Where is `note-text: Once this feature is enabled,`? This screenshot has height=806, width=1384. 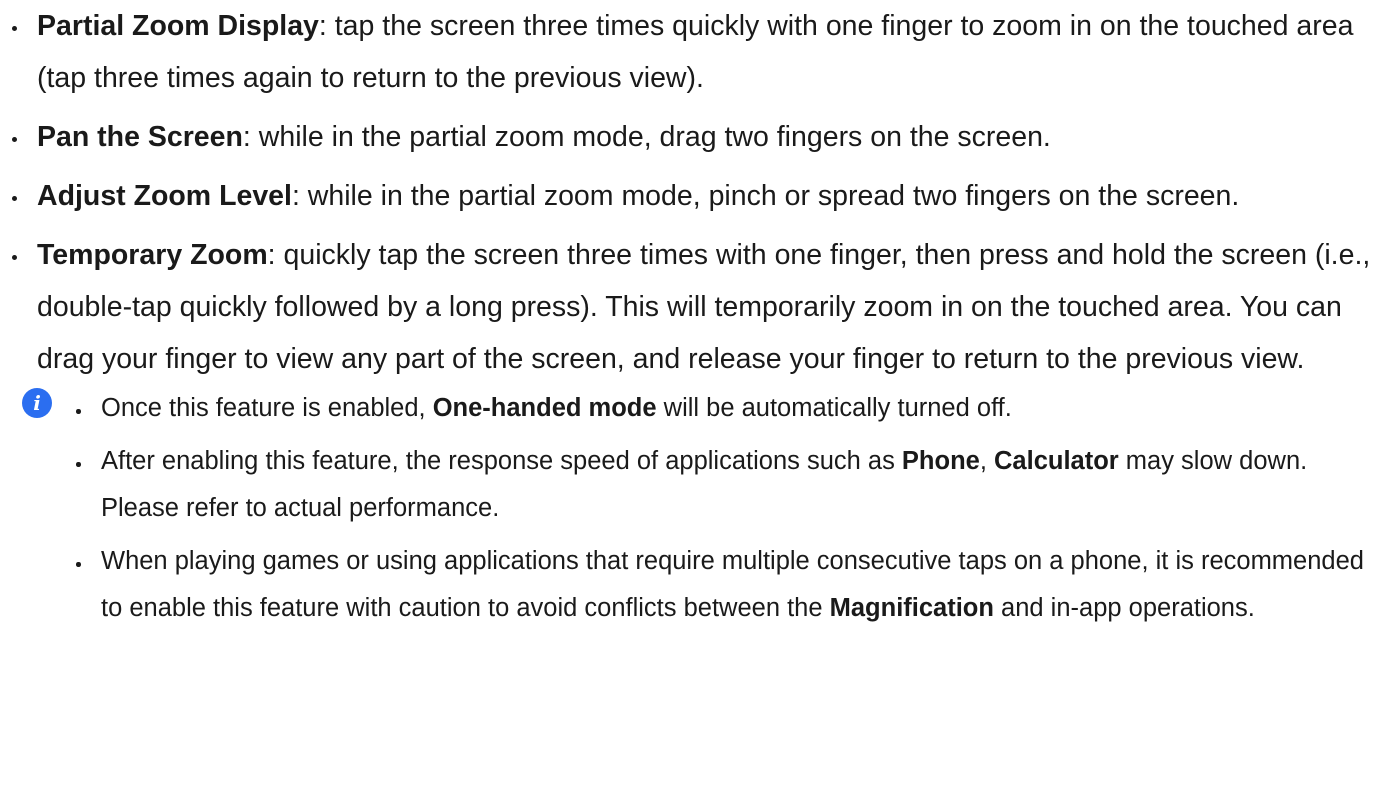
note-text: Once this feature is enabled, is located at coordinates (267, 408).